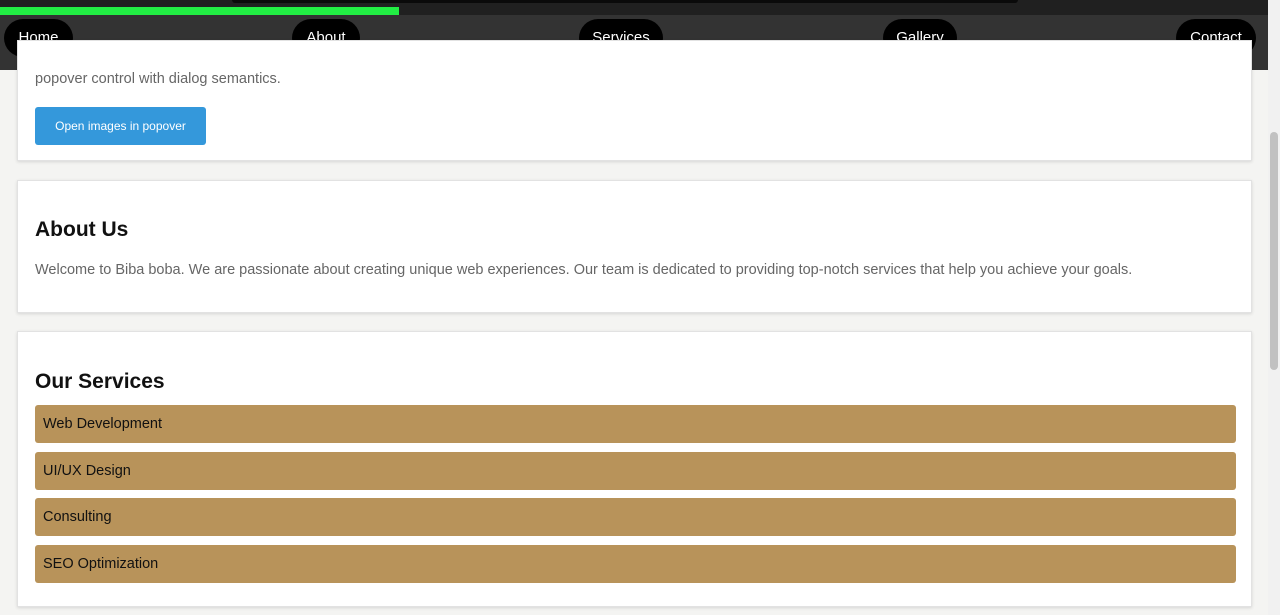 The image size is (1280, 615). Describe the element at coordinates (634, 7) in the screenshot. I see `top-strip` at that location.